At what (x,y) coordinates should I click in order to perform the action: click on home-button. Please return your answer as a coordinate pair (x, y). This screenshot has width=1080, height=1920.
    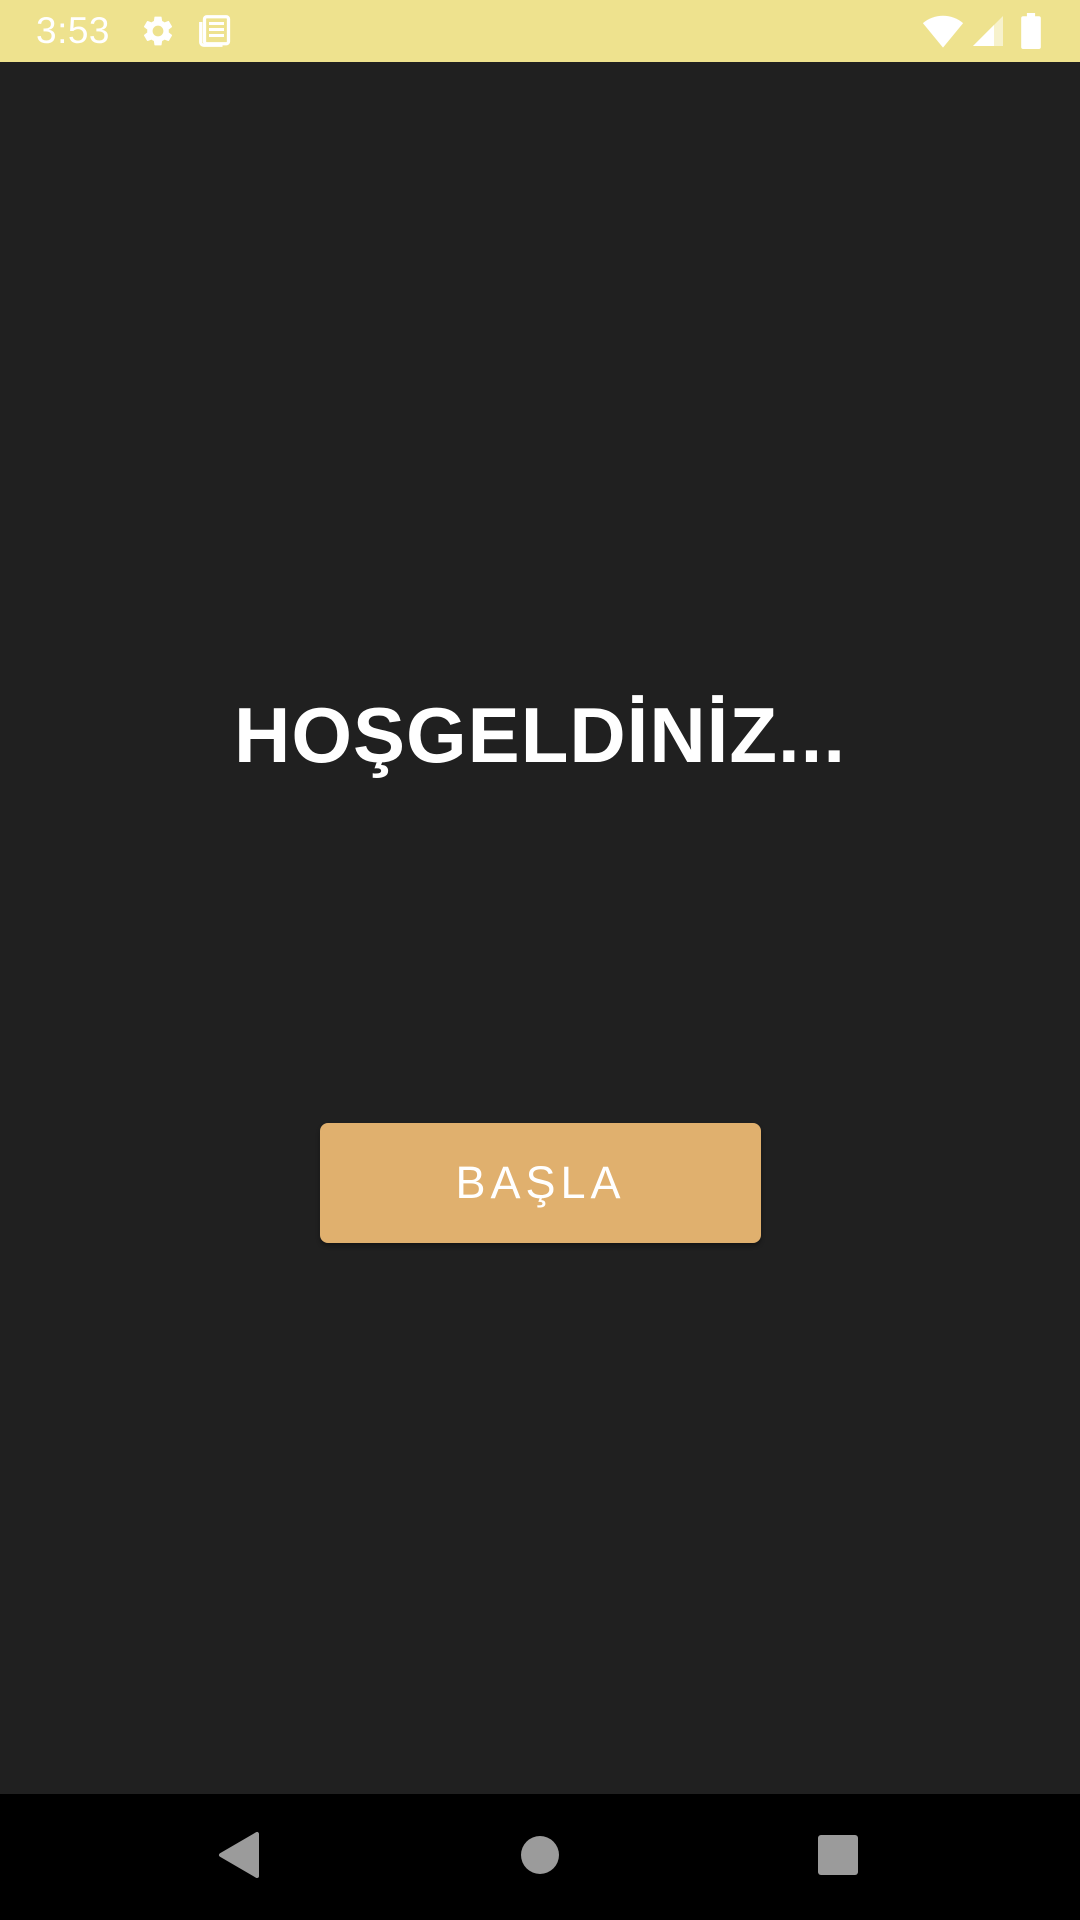
    Looking at the image, I should click on (540, 1857).